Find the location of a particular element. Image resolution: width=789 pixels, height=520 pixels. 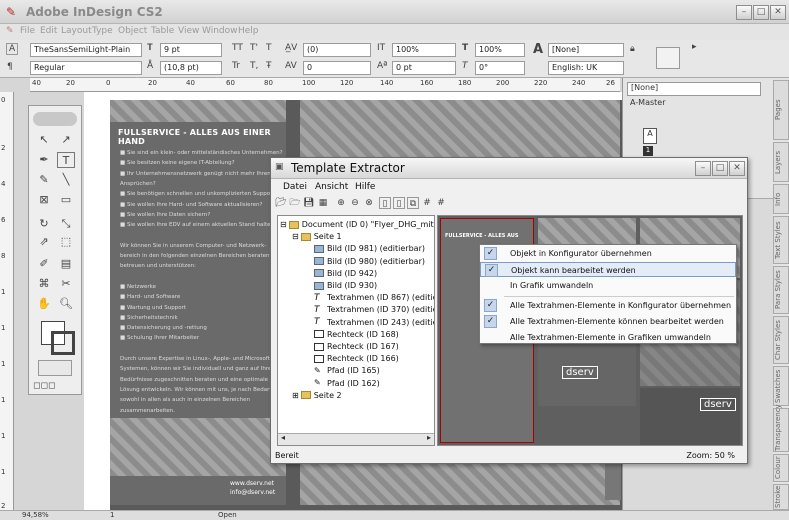

tree-node: Rechteck (ID 168) is located at coordinates (351, 334).